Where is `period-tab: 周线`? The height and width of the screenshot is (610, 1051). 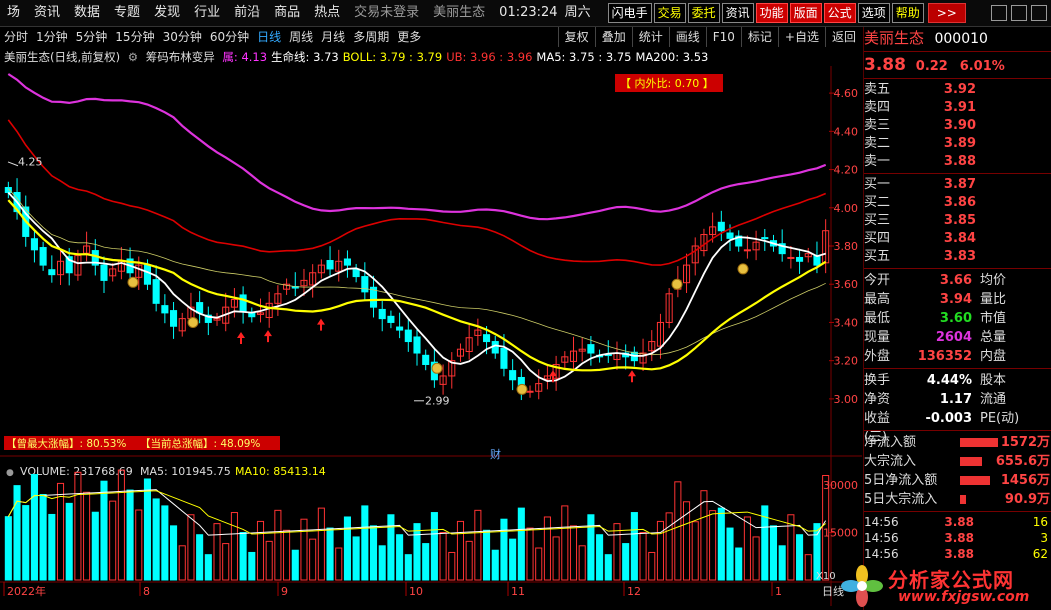 period-tab: 周线 is located at coordinates (301, 37).